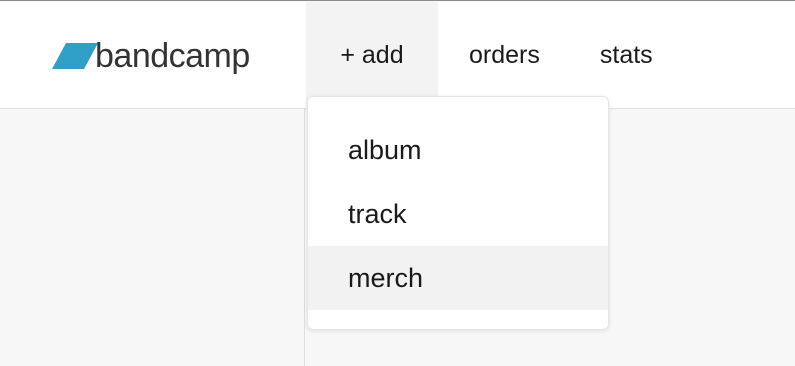 This screenshot has height=366, width=795. I want to click on menu-item-track: track, so click(458, 214).